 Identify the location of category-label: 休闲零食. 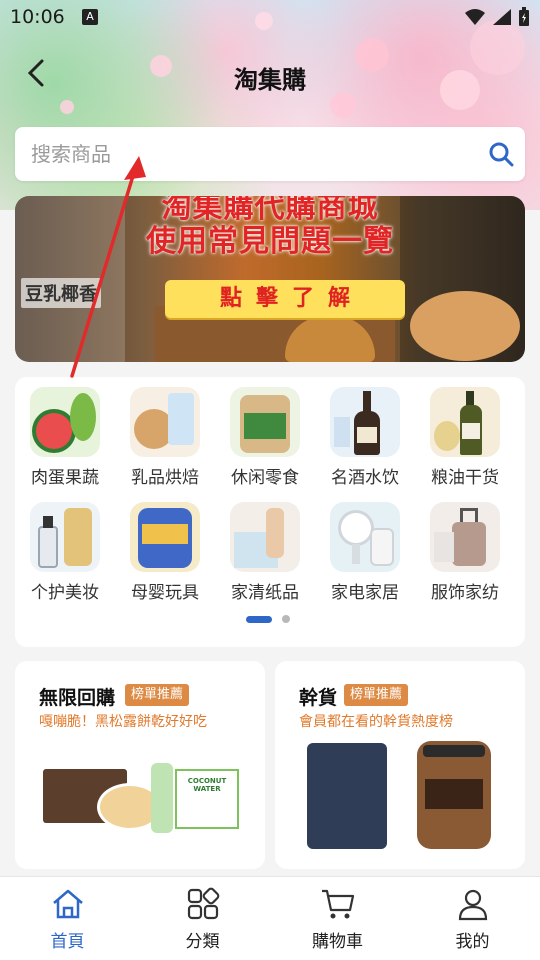
(265, 478).